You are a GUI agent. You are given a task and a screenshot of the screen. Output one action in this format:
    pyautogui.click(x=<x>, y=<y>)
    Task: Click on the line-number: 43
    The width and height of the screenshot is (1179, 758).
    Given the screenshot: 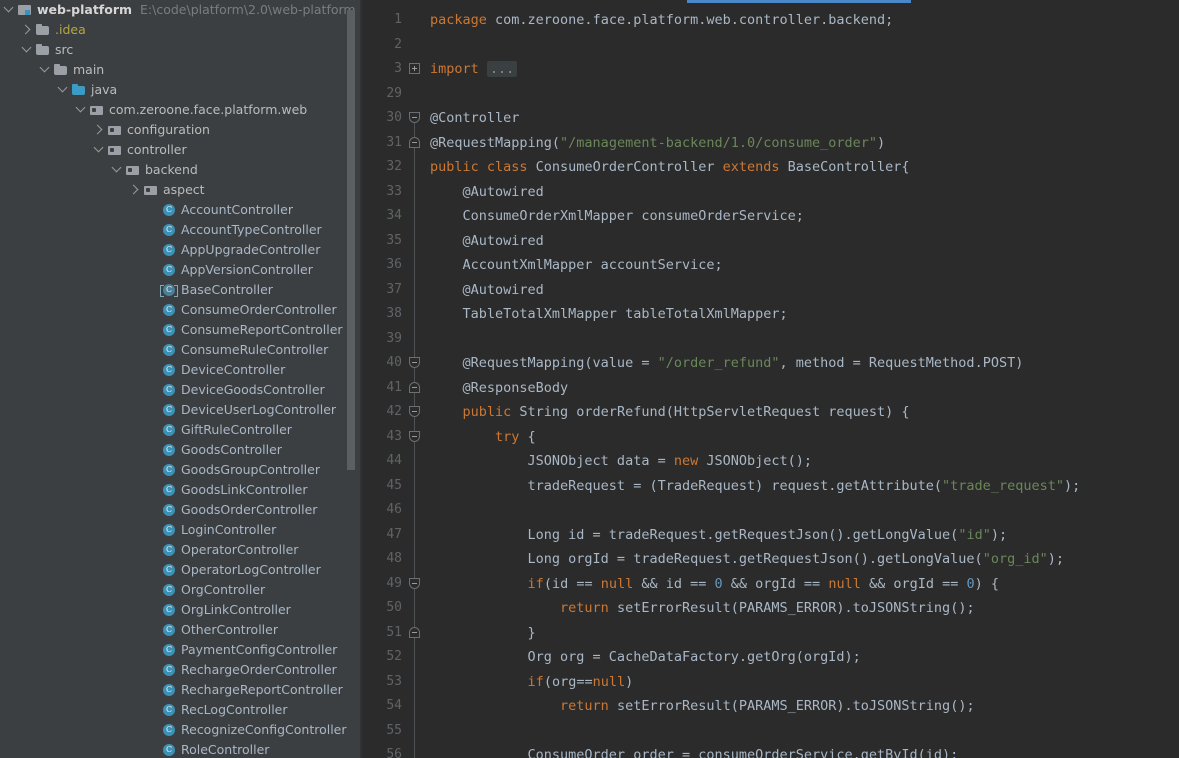 What is the action you would take?
    pyautogui.click(x=385, y=437)
    